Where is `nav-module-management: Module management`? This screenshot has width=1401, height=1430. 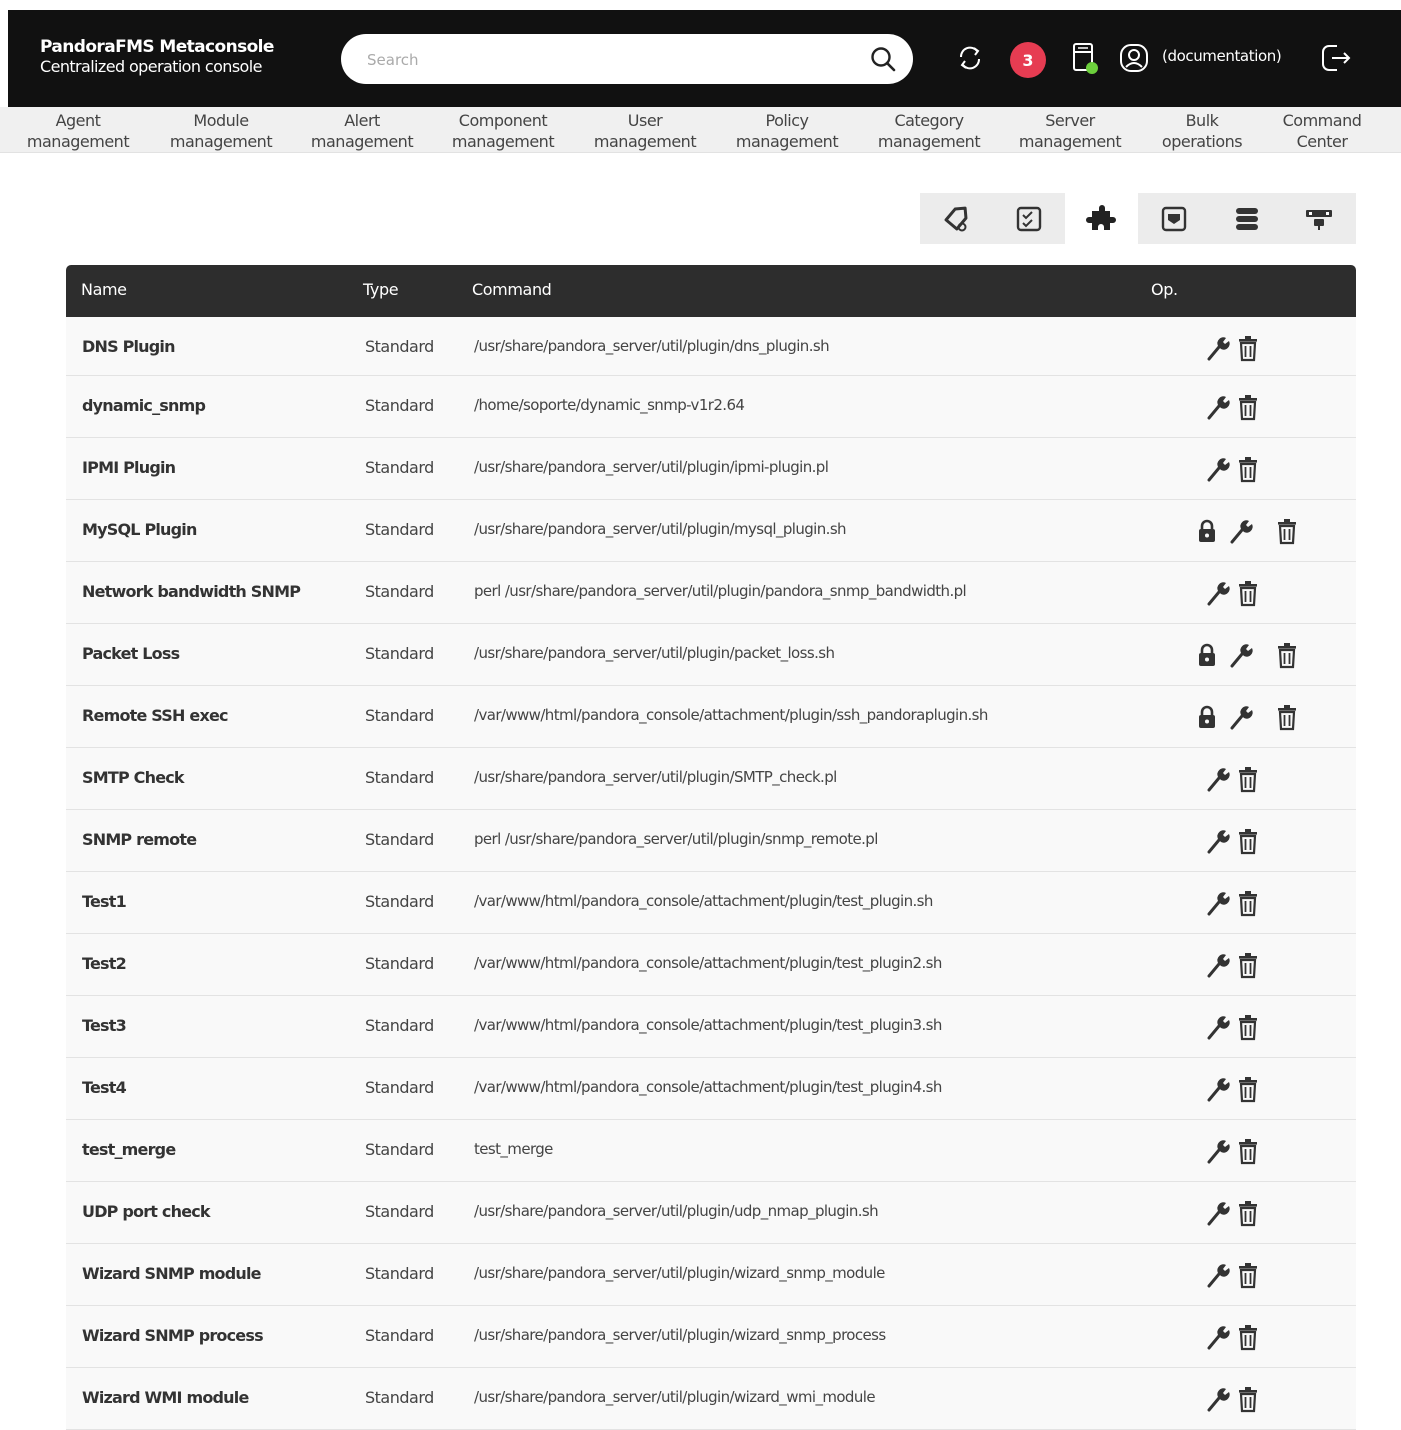 nav-module-management: Module management is located at coordinates (221, 131).